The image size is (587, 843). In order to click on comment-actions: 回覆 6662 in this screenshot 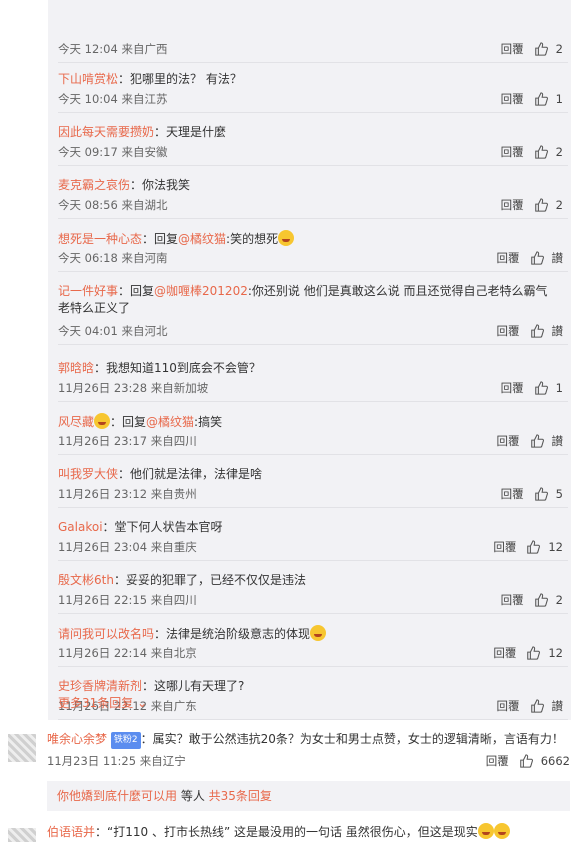, I will do `click(528, 761)`.